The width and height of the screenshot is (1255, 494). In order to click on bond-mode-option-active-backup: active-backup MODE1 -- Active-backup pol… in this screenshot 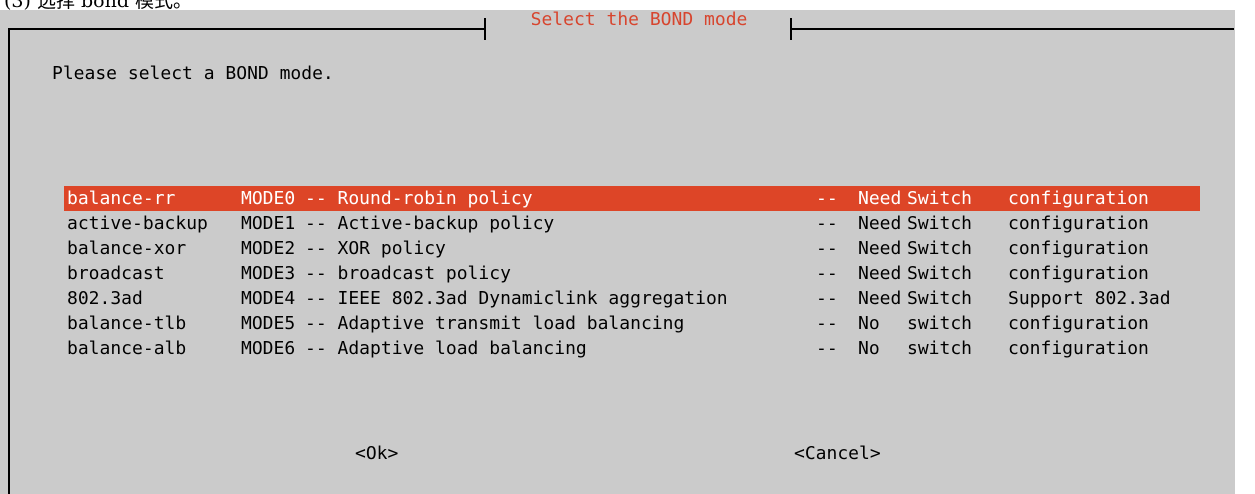, I will do `click(632, 223)`.